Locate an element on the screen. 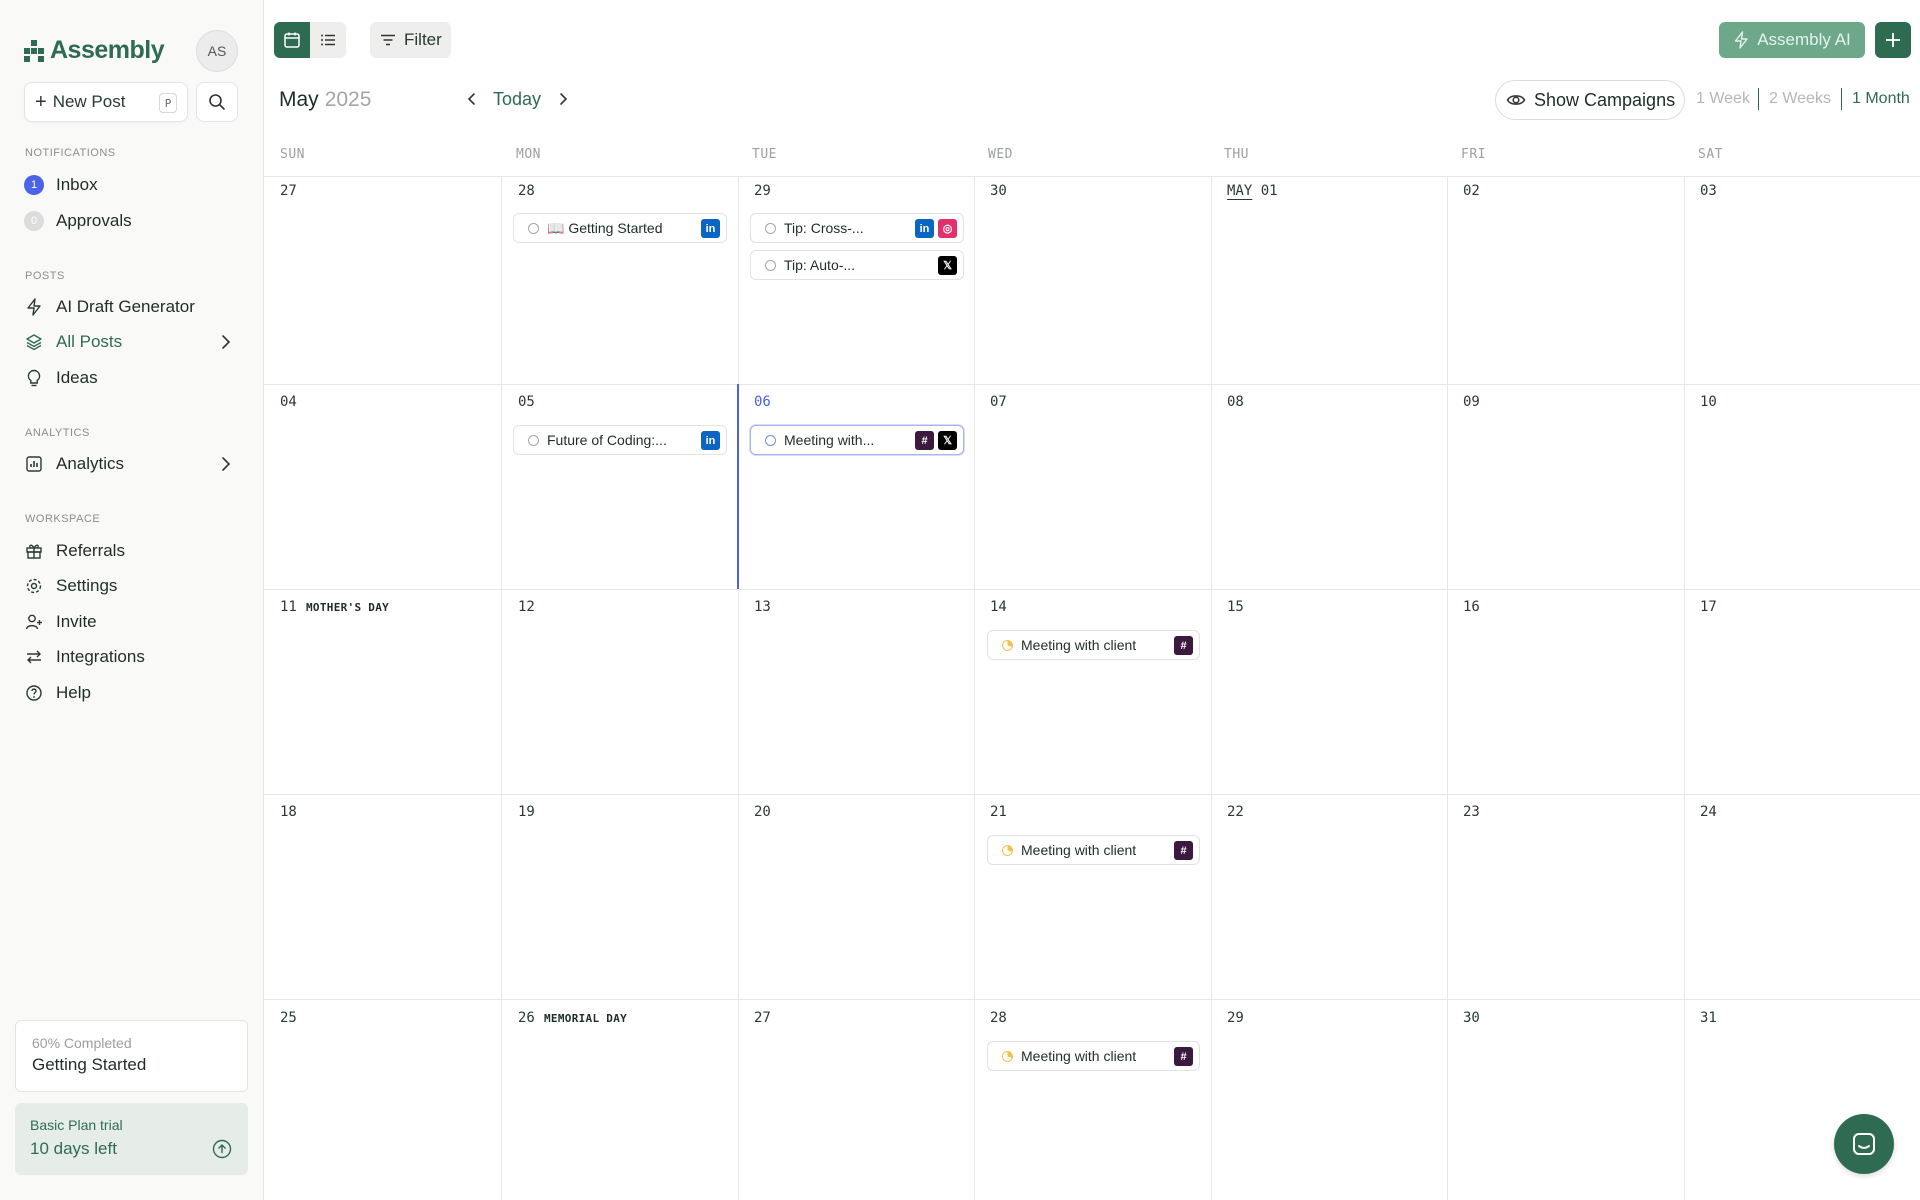  arrows-icon is located at coordinates (34, 657).